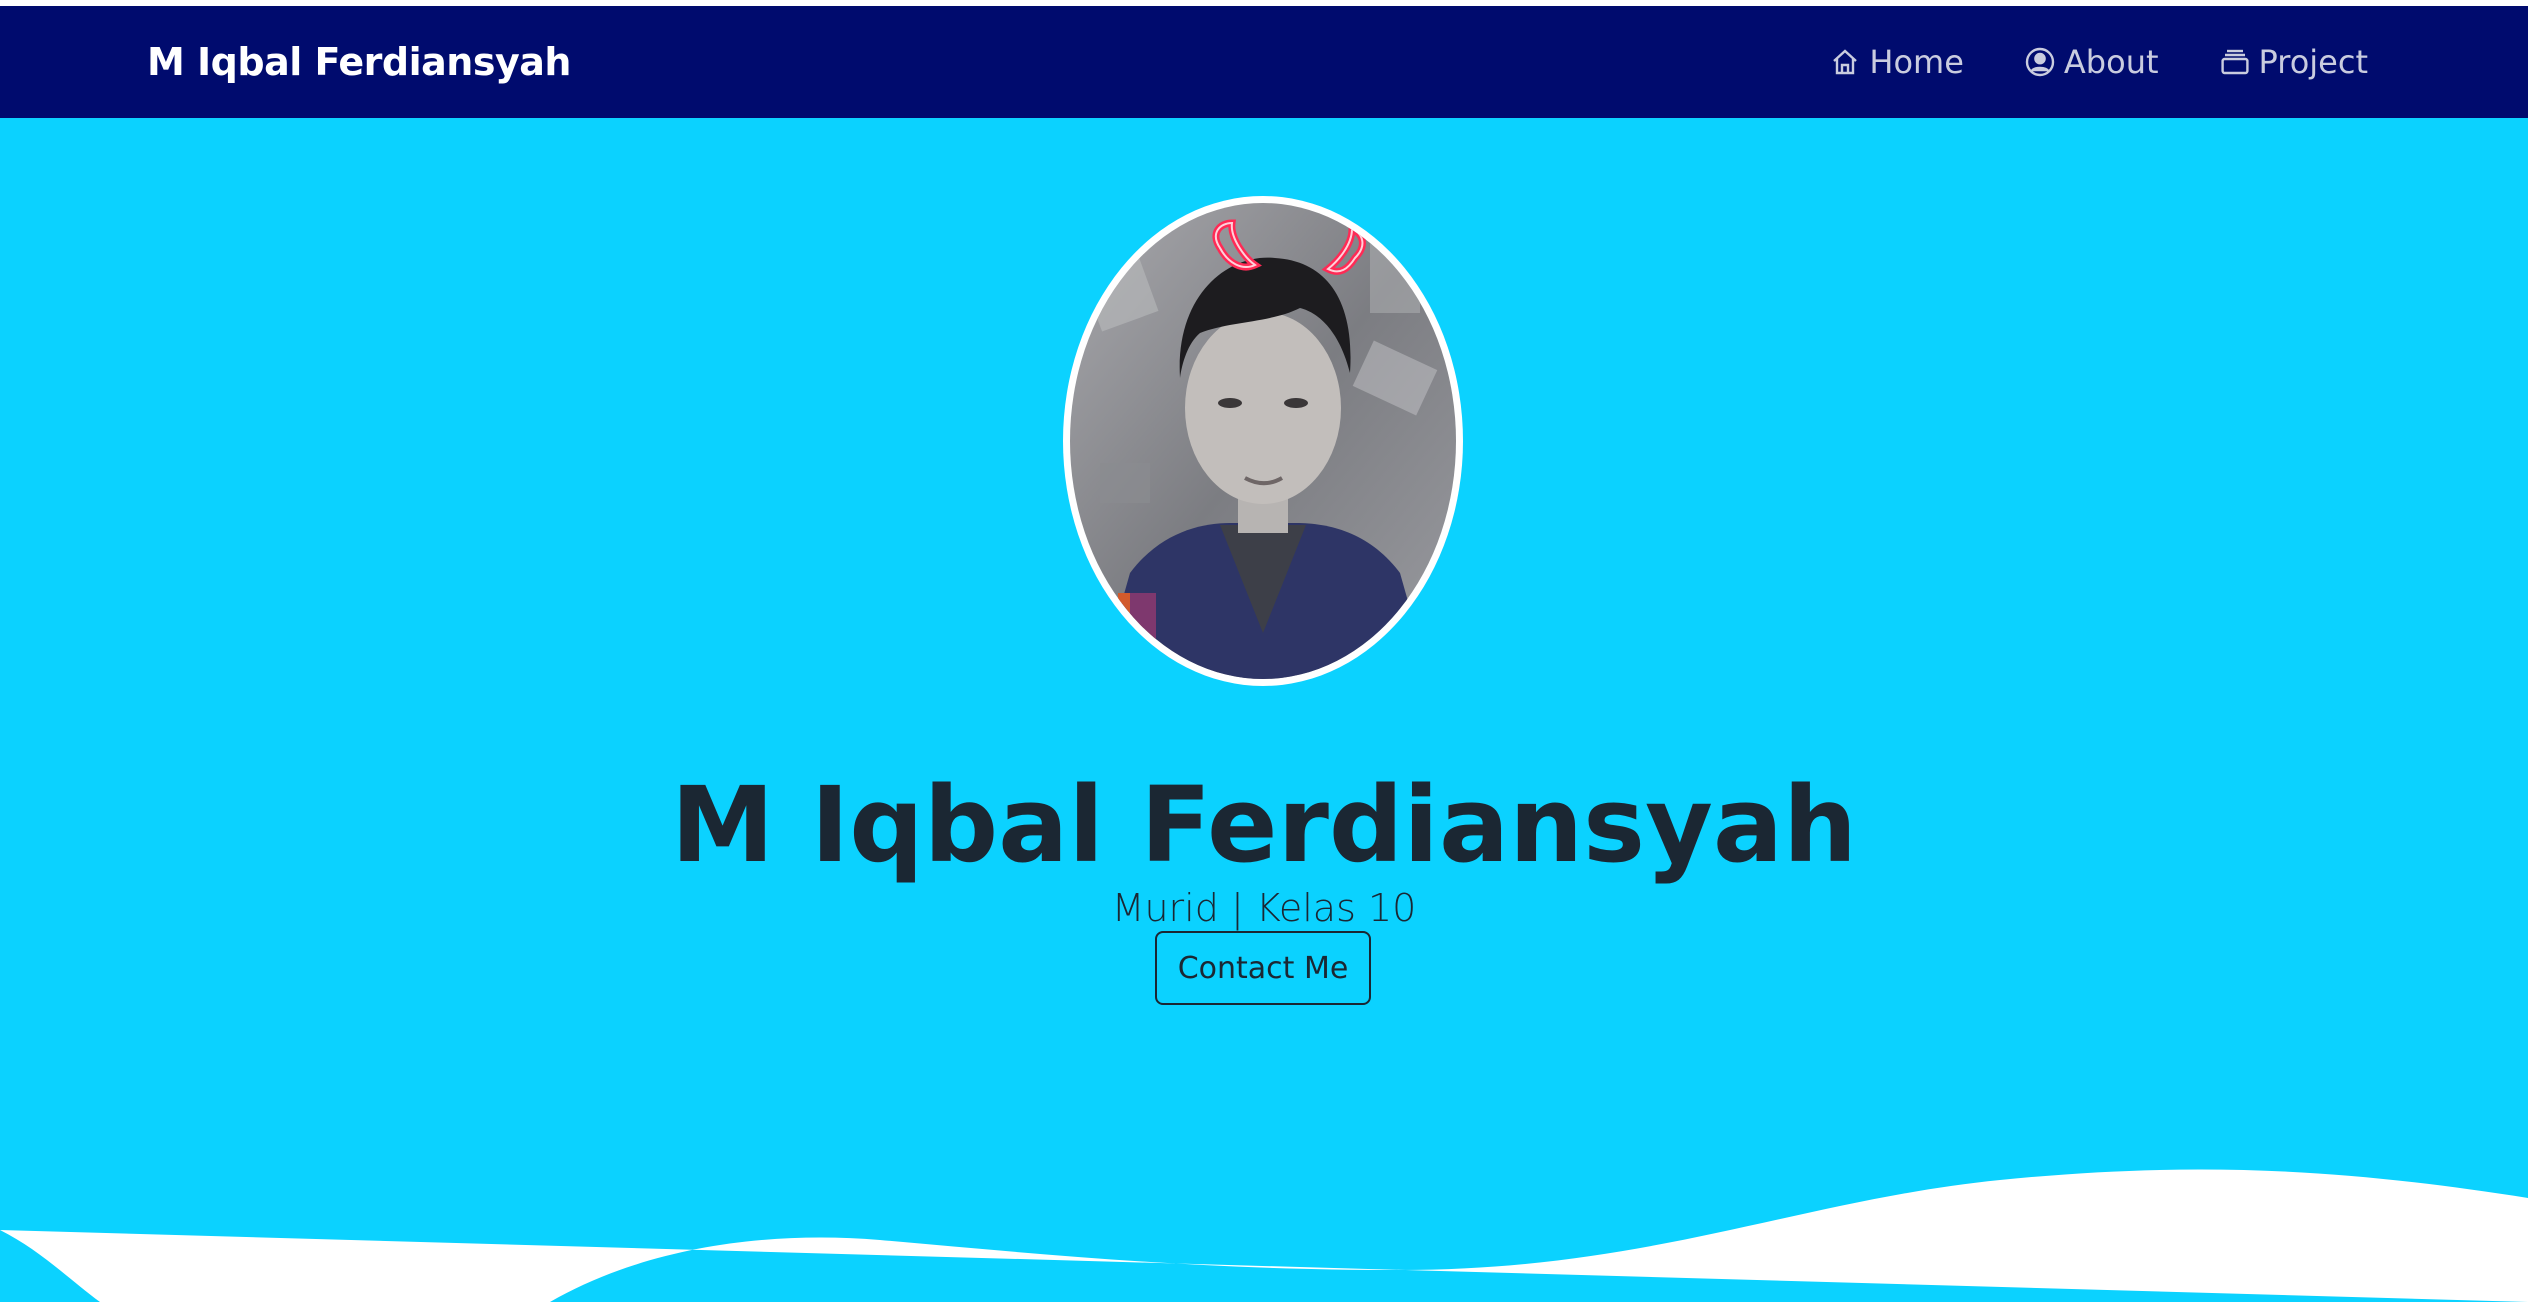 Image resolution: width=2528 pixels, height=1302 pixels. I want to click on nav-menu: Home About Project, so click(2098, 62).